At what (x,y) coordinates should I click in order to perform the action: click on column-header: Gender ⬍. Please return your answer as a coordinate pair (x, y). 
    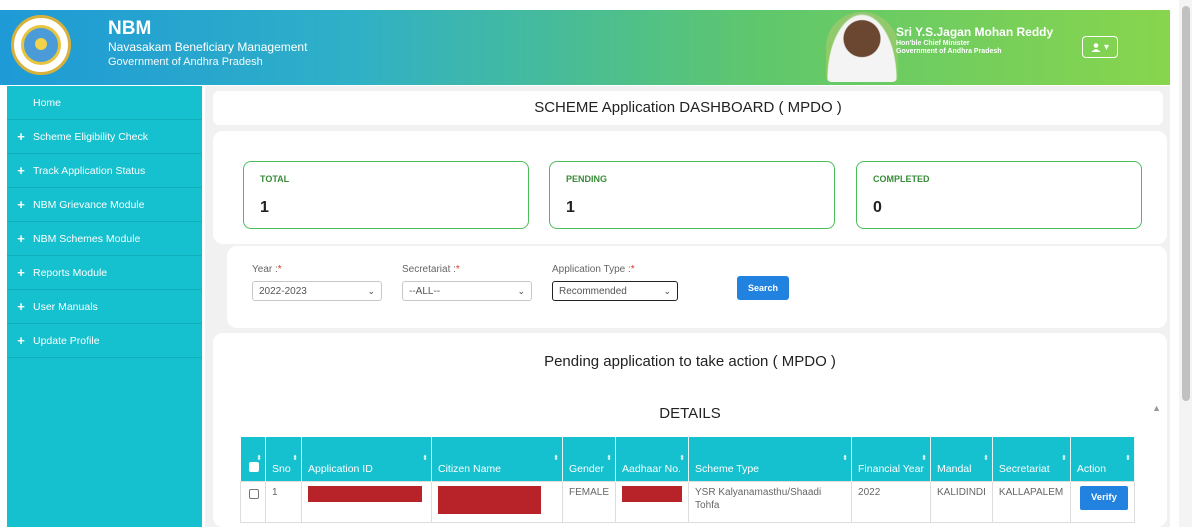
    Looking at the image, I should click on (589, 459).